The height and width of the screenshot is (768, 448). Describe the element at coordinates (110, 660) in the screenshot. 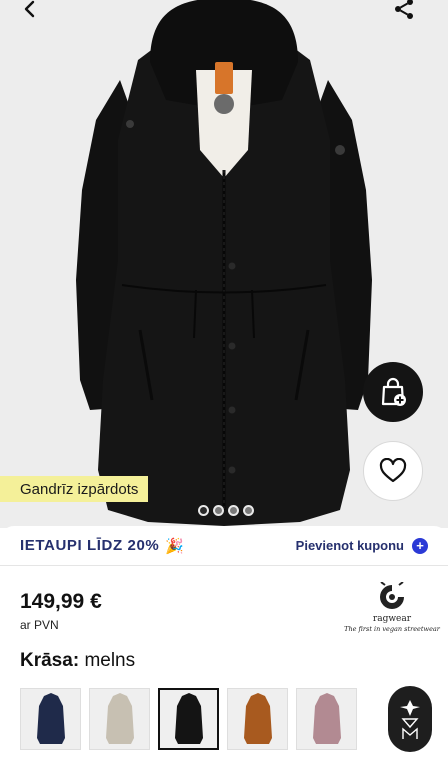

I see `color-value: melns` at that location.